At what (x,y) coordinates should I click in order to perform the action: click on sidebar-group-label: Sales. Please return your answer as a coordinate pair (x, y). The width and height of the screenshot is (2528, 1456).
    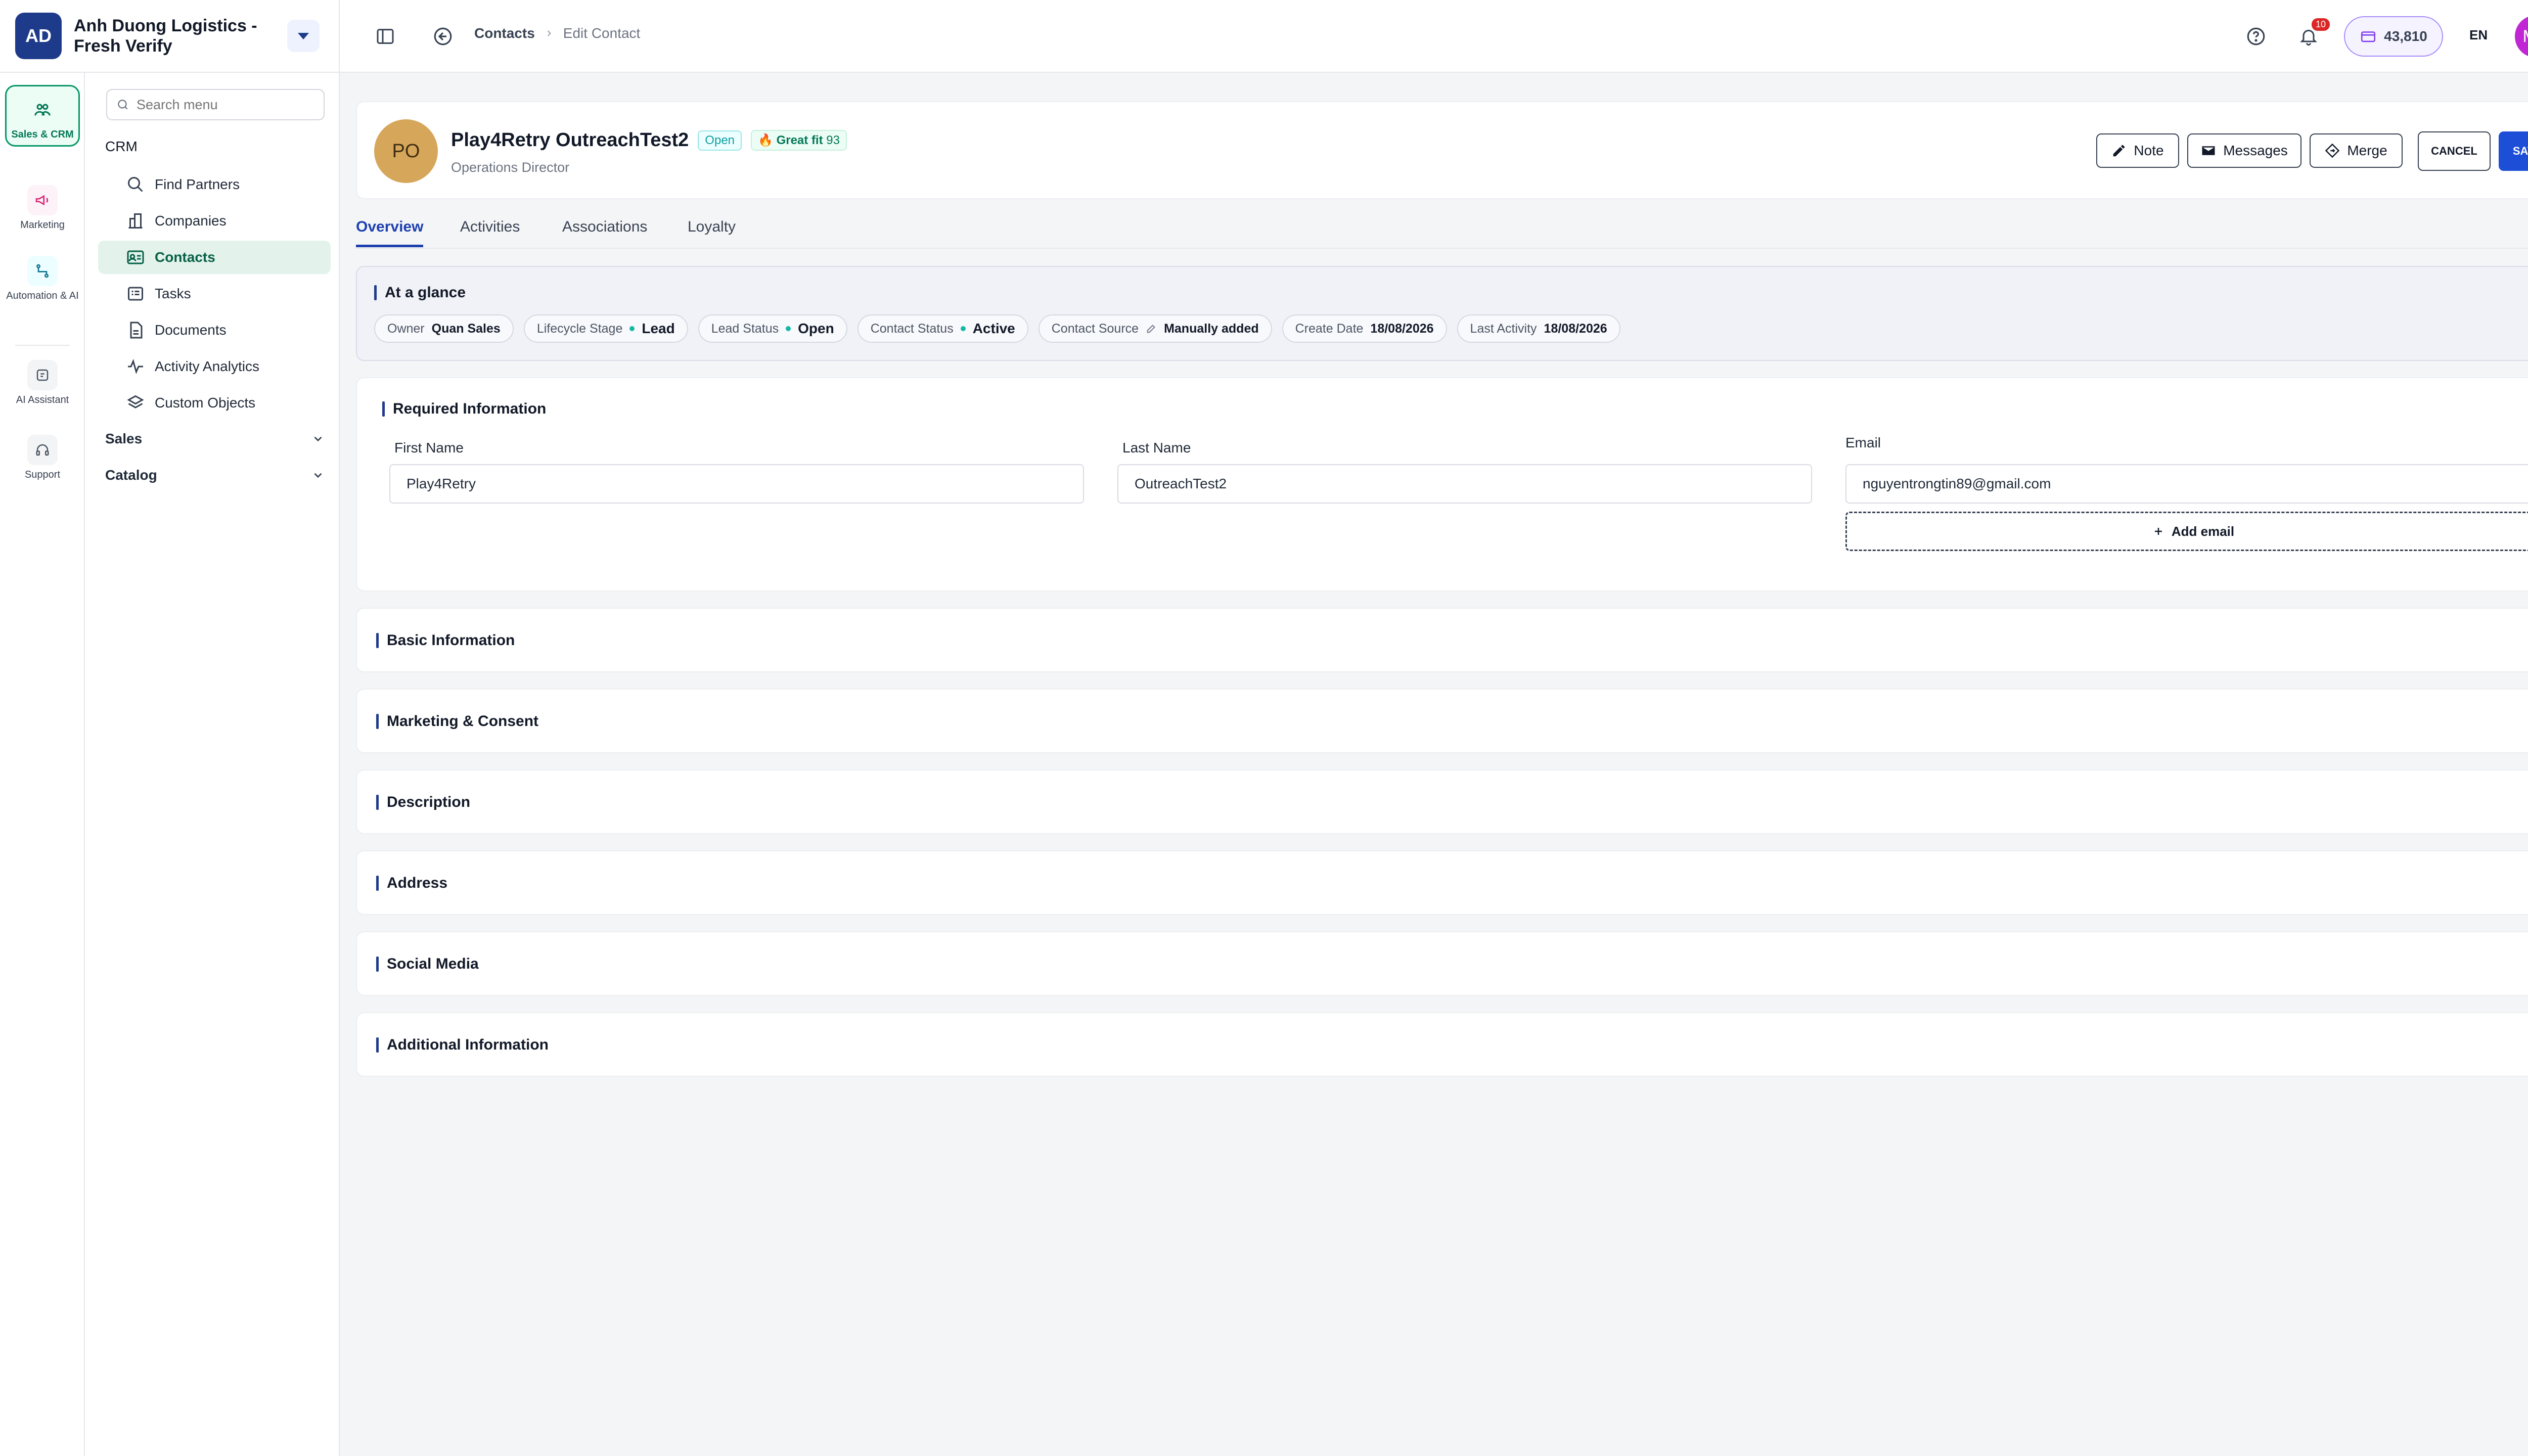
    Looking at the image, I should click on (124, 438).